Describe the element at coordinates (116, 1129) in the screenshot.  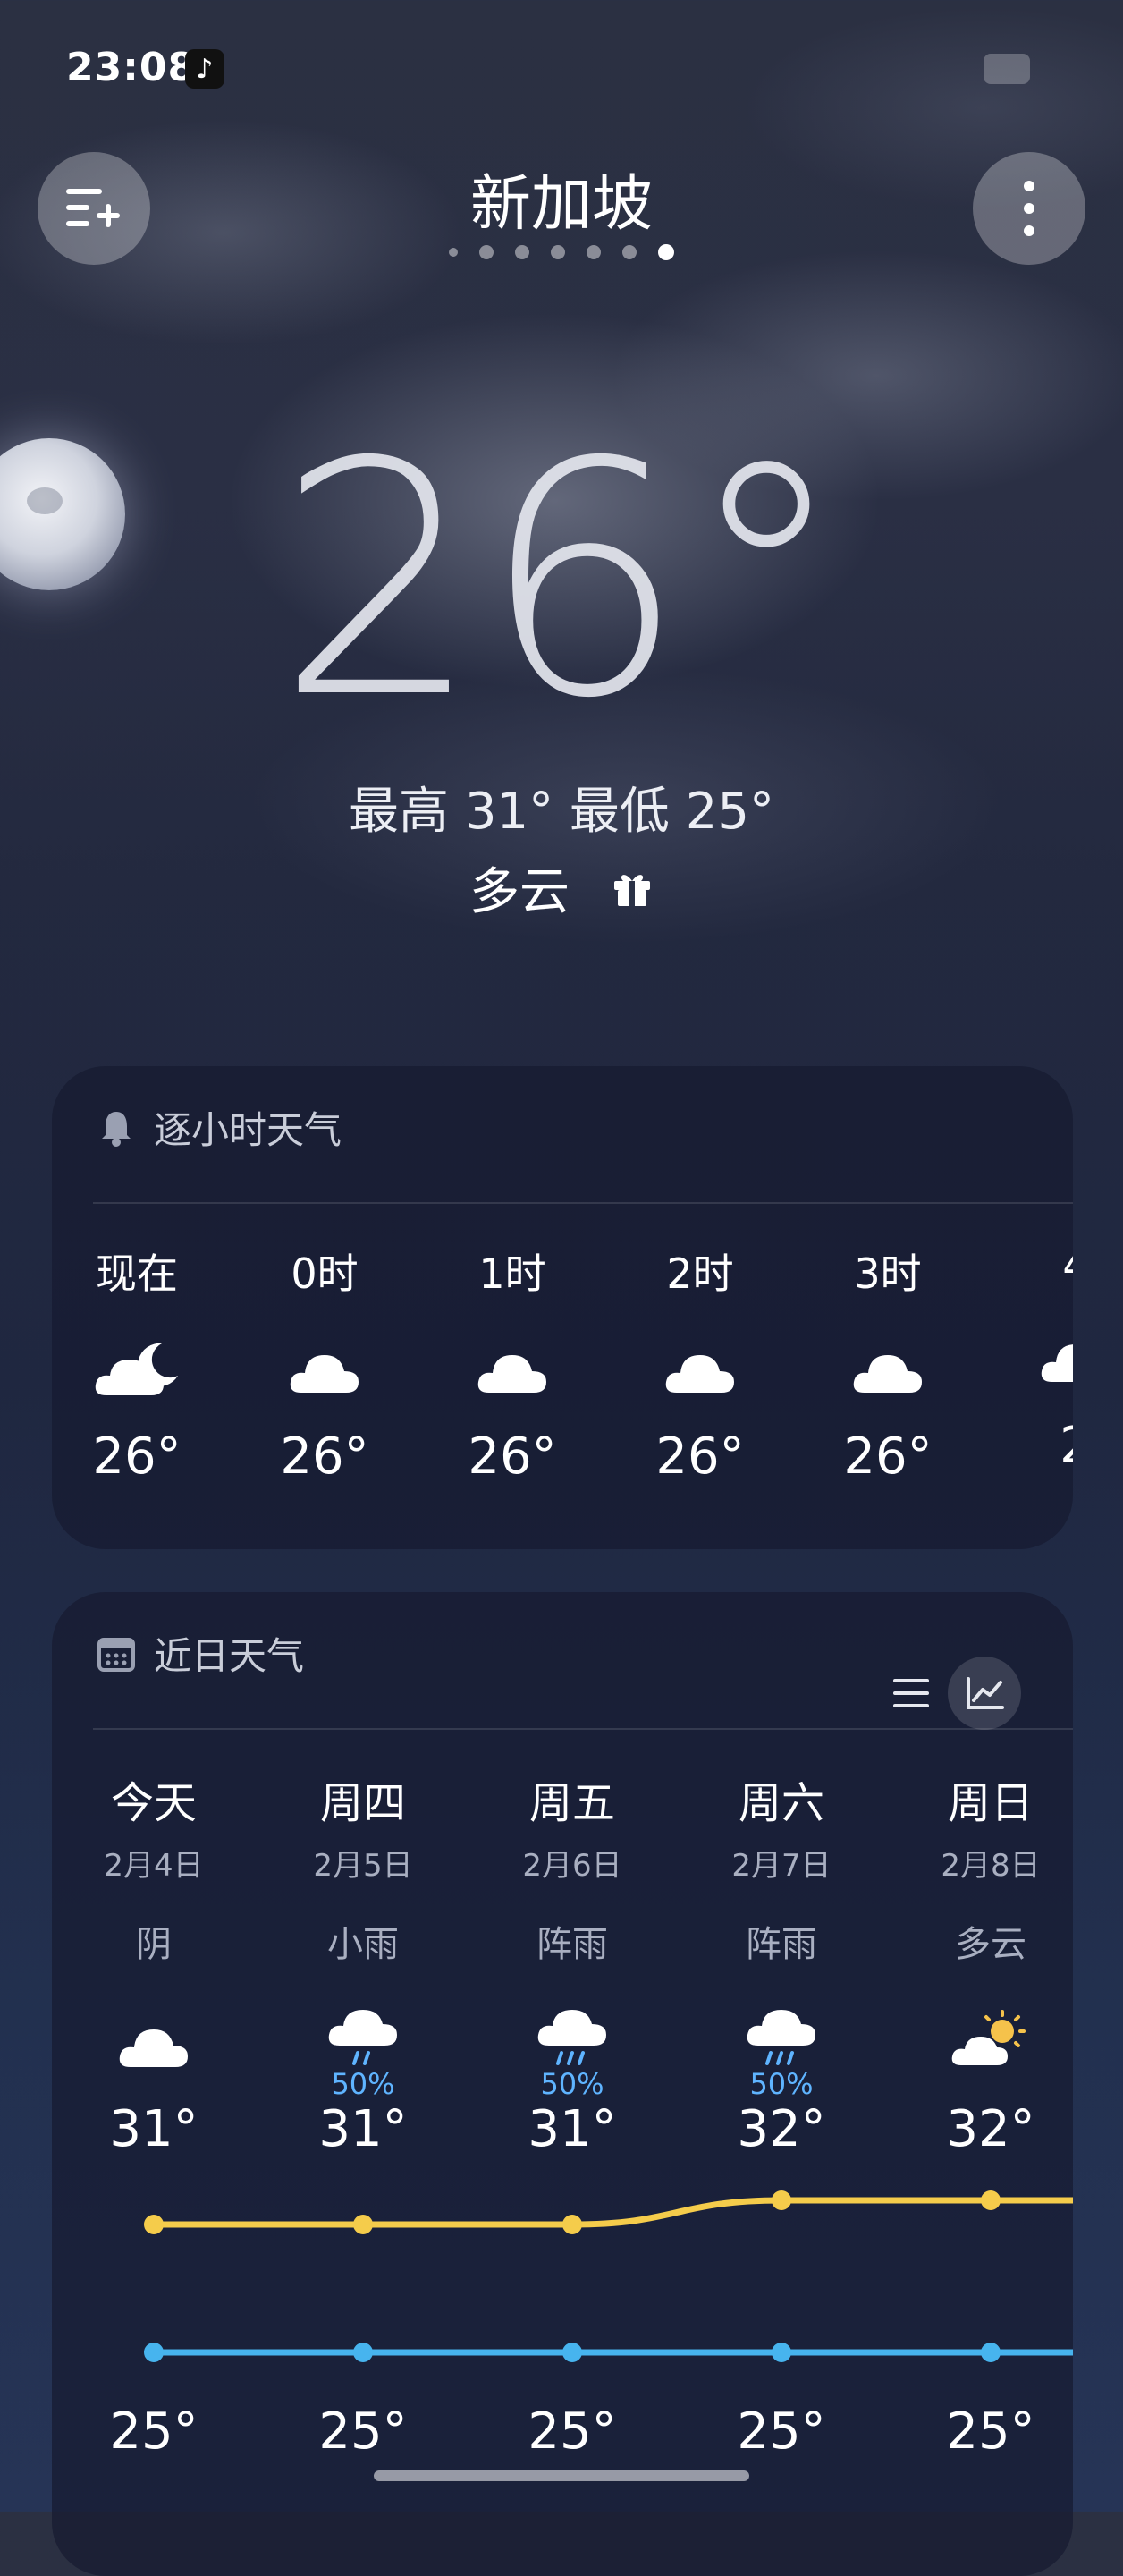
I see `bell-icon` at that location.